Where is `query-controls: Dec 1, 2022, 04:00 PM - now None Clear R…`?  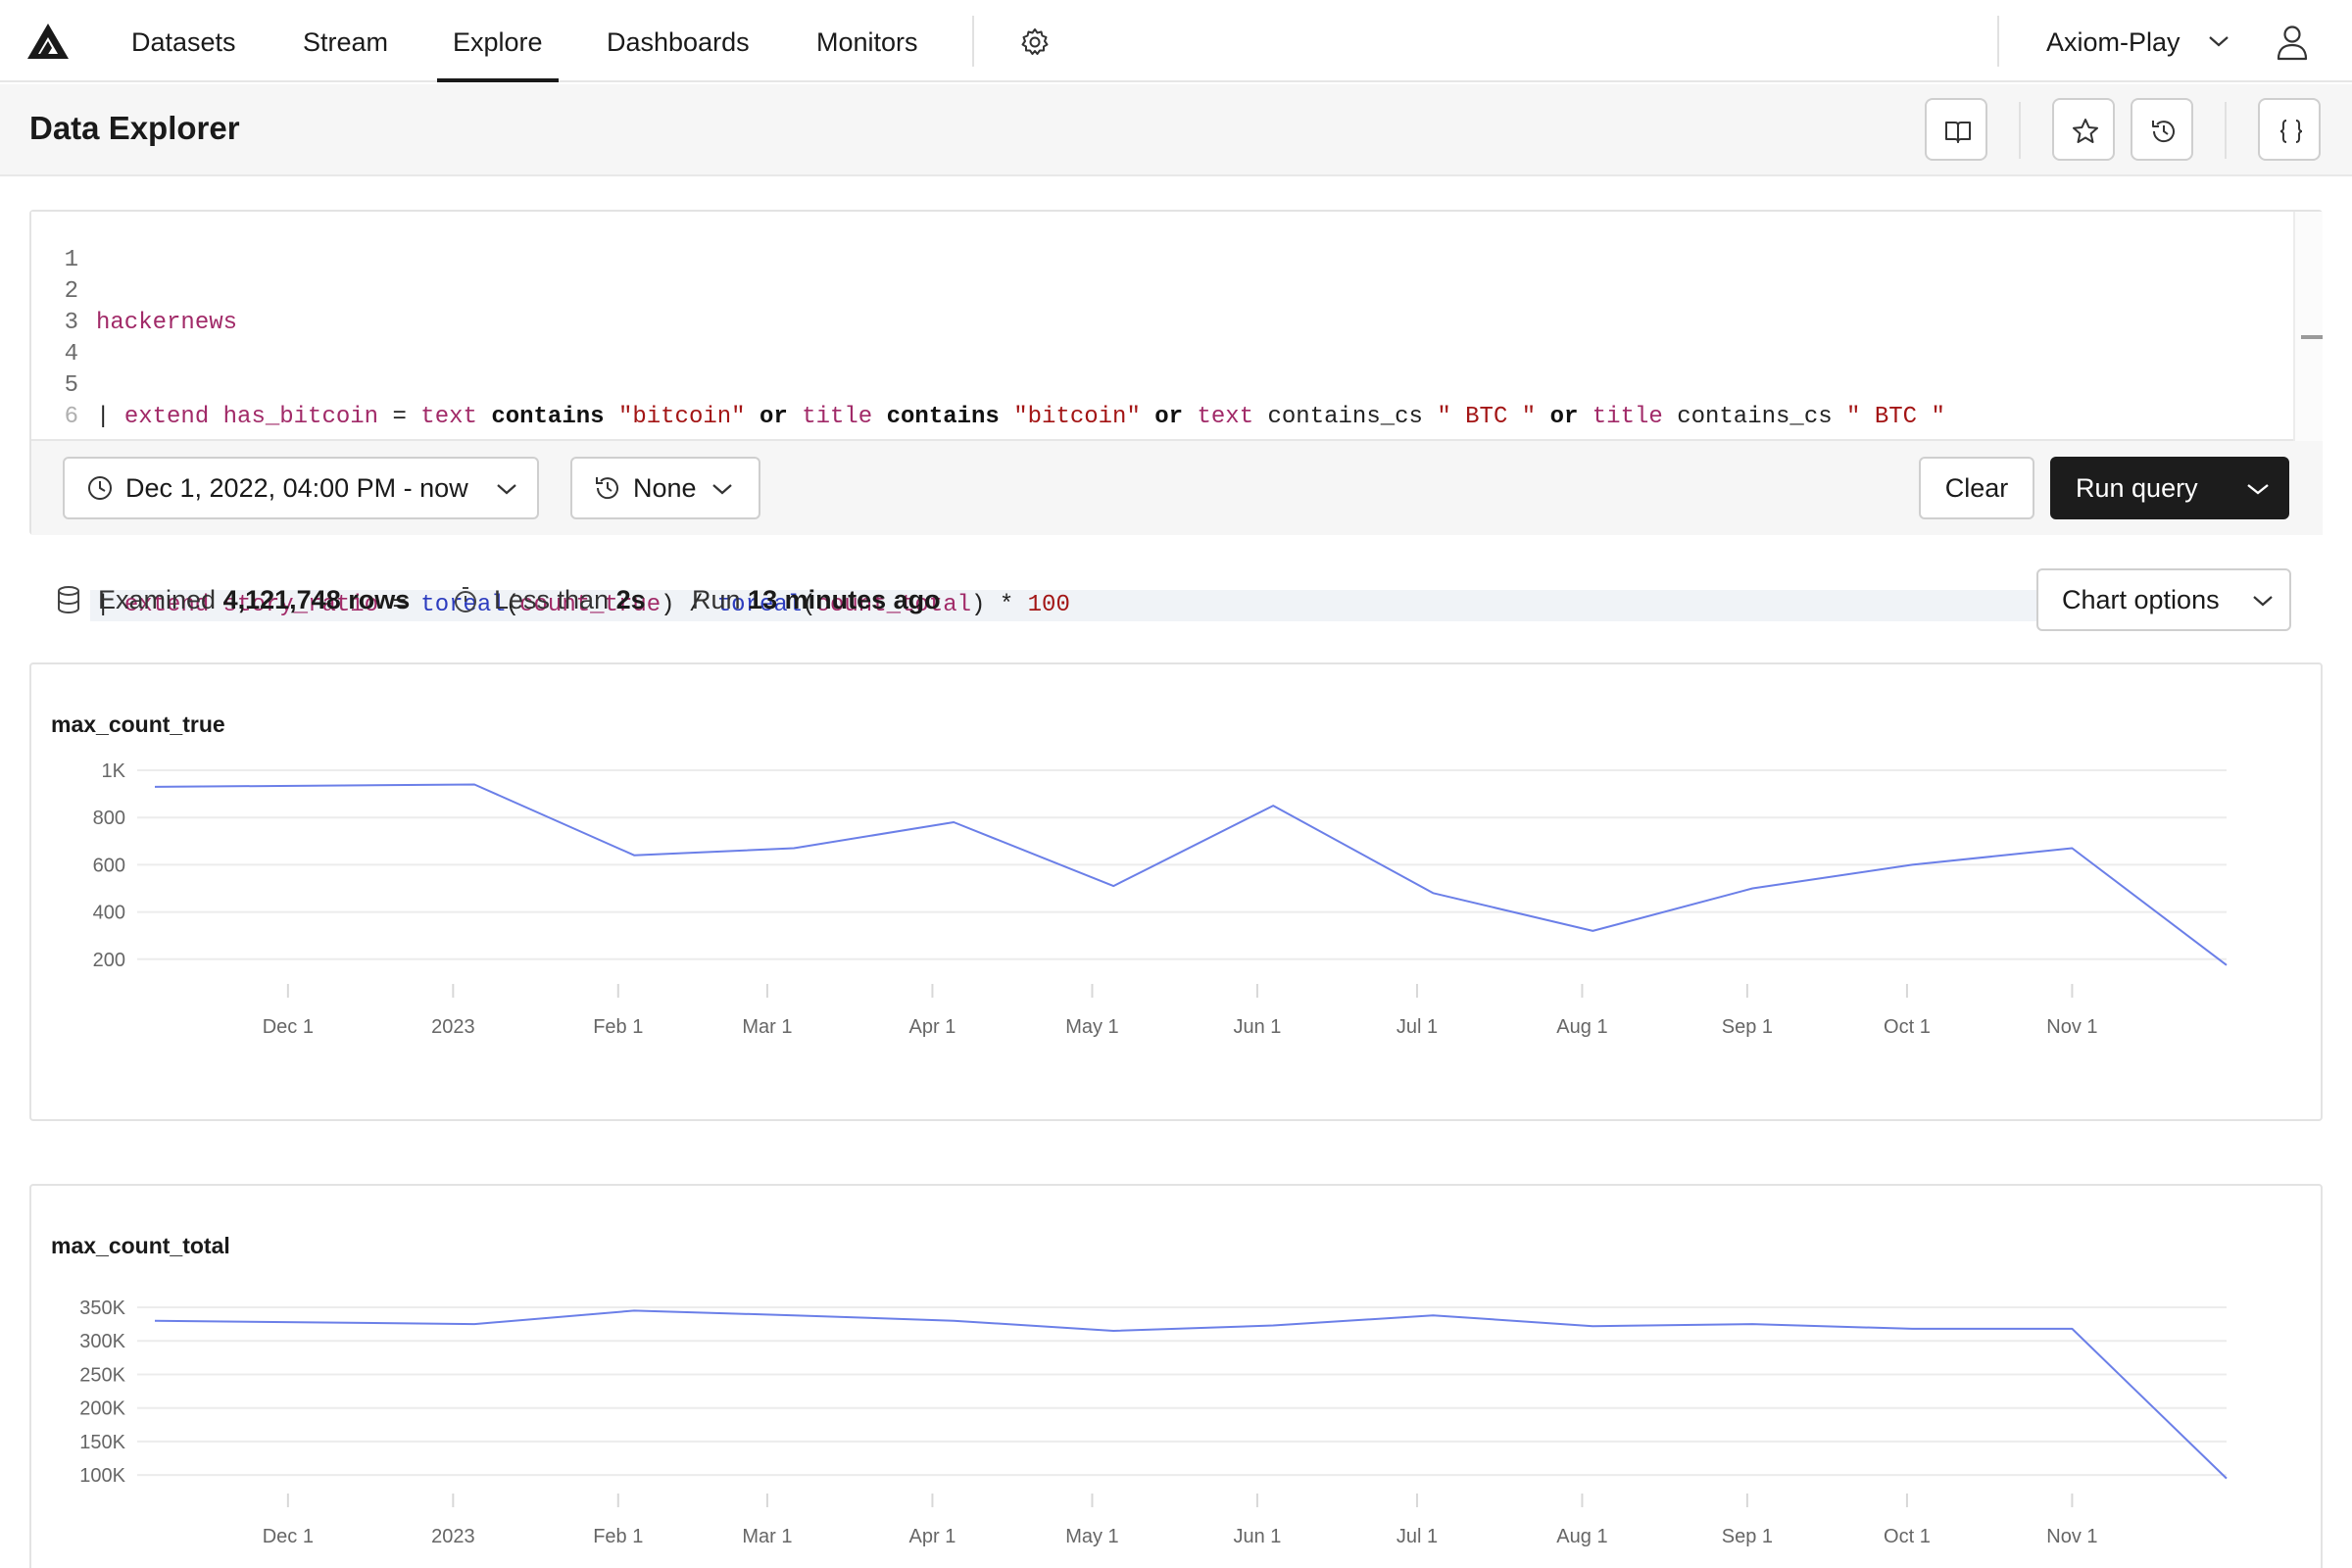 query-controls: Dec 1, 2022, 04:00 PM - now None Clear R… is located at coordinates (1177, 488).